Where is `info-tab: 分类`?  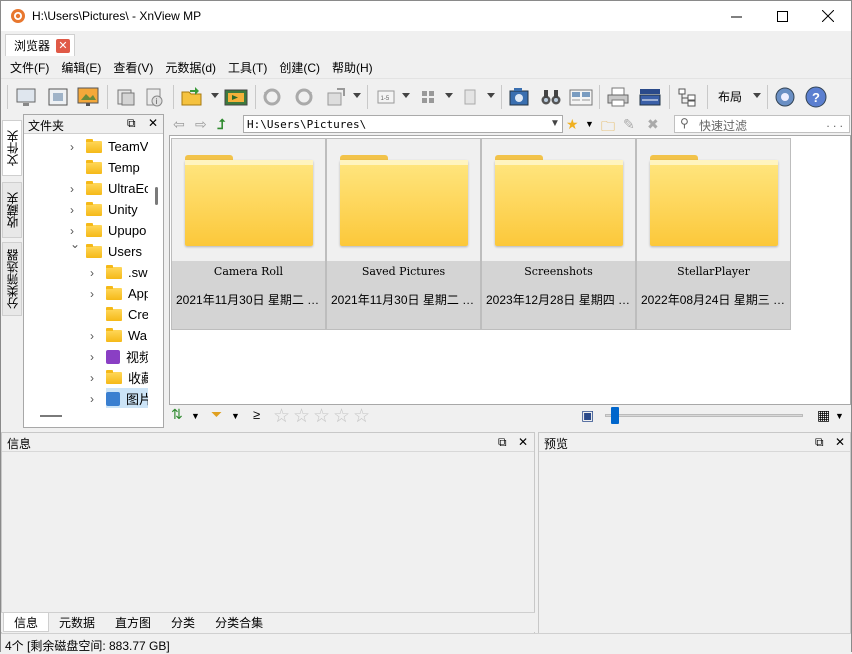 info-tab: 分类 is located at coordinates (183, 622).